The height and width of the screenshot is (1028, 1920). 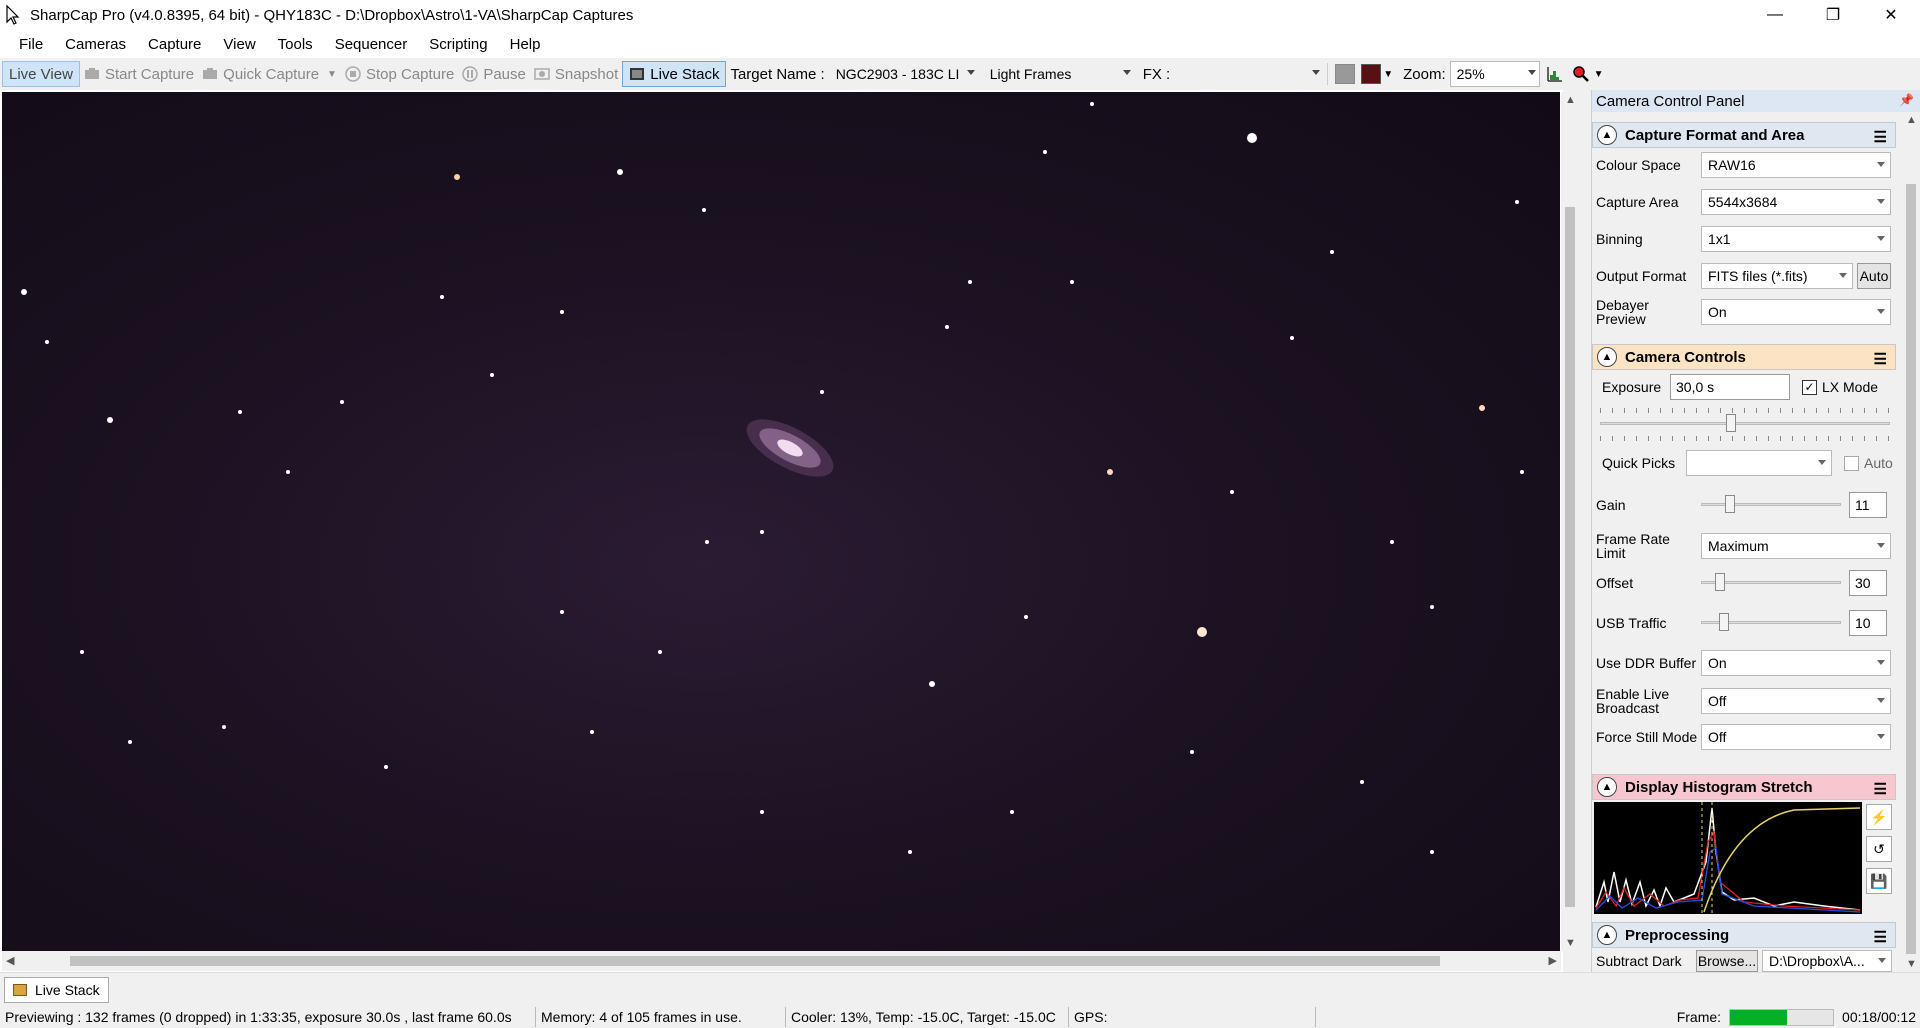 What do you see at coordinates (458, 44) in the screenshot?
I see `menu-scripting: Scripting` at bounding box center [458, 44].